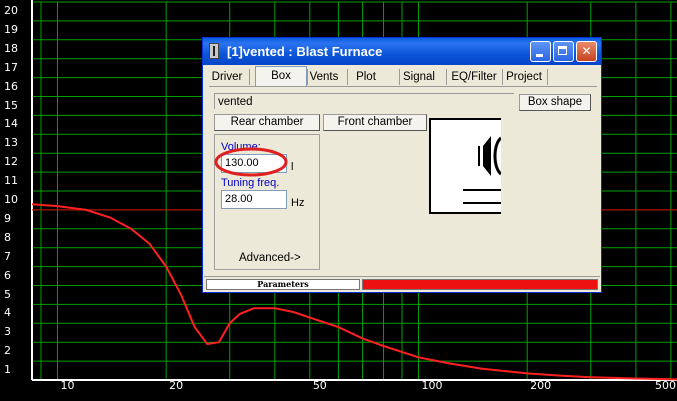 Image resolution: width=677 pixels, height=401 pixels. Describe the element at coordinates (11, 199) in the screenshot. I see `y-tick-label: 10` at that location.